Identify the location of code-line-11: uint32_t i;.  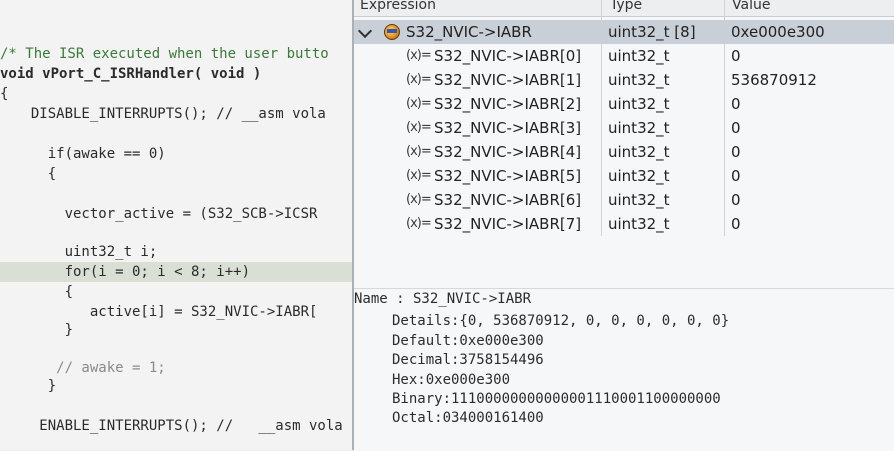
(86, 252).